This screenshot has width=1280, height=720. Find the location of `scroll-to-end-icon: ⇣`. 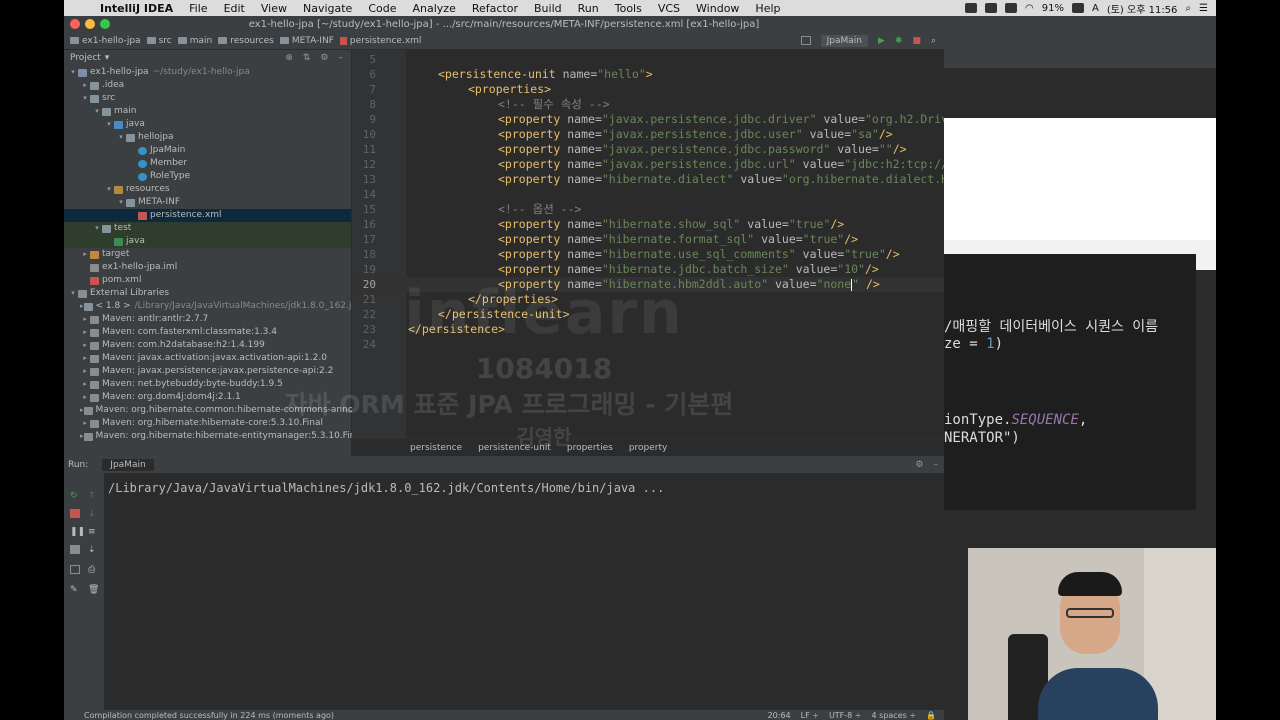

scroll-to-end-icon: ⇣ is located at coordinates (93, 550).